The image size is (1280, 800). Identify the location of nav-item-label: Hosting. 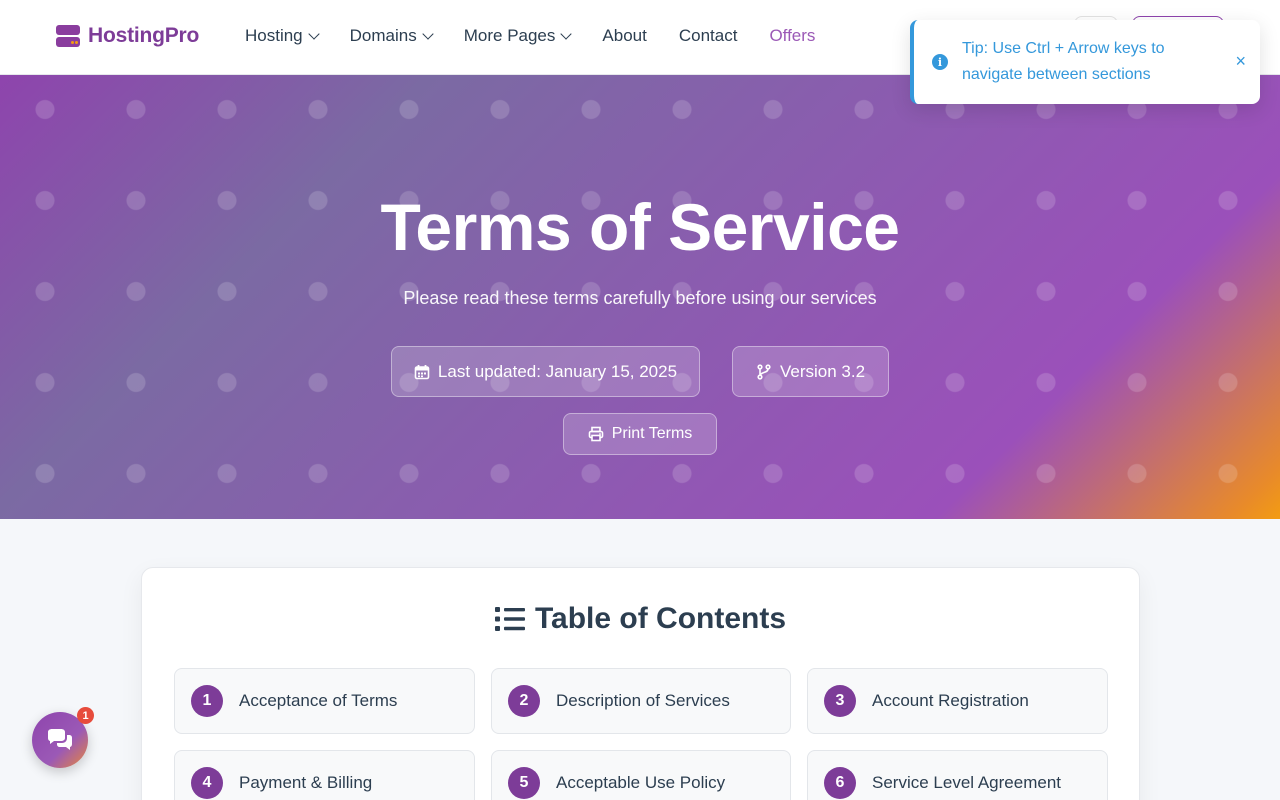
(274, 35).